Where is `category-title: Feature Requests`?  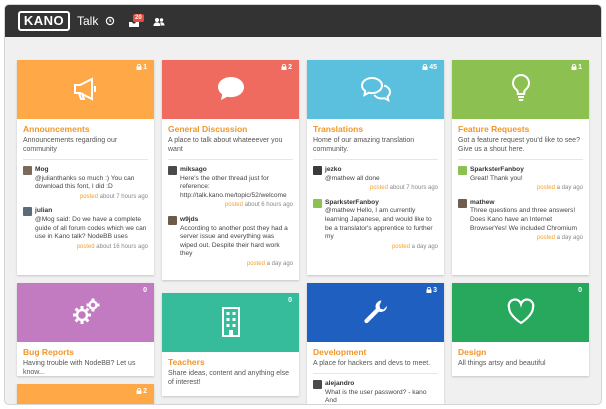
category-title: Feature Requests is located at coordinates (520, 129).